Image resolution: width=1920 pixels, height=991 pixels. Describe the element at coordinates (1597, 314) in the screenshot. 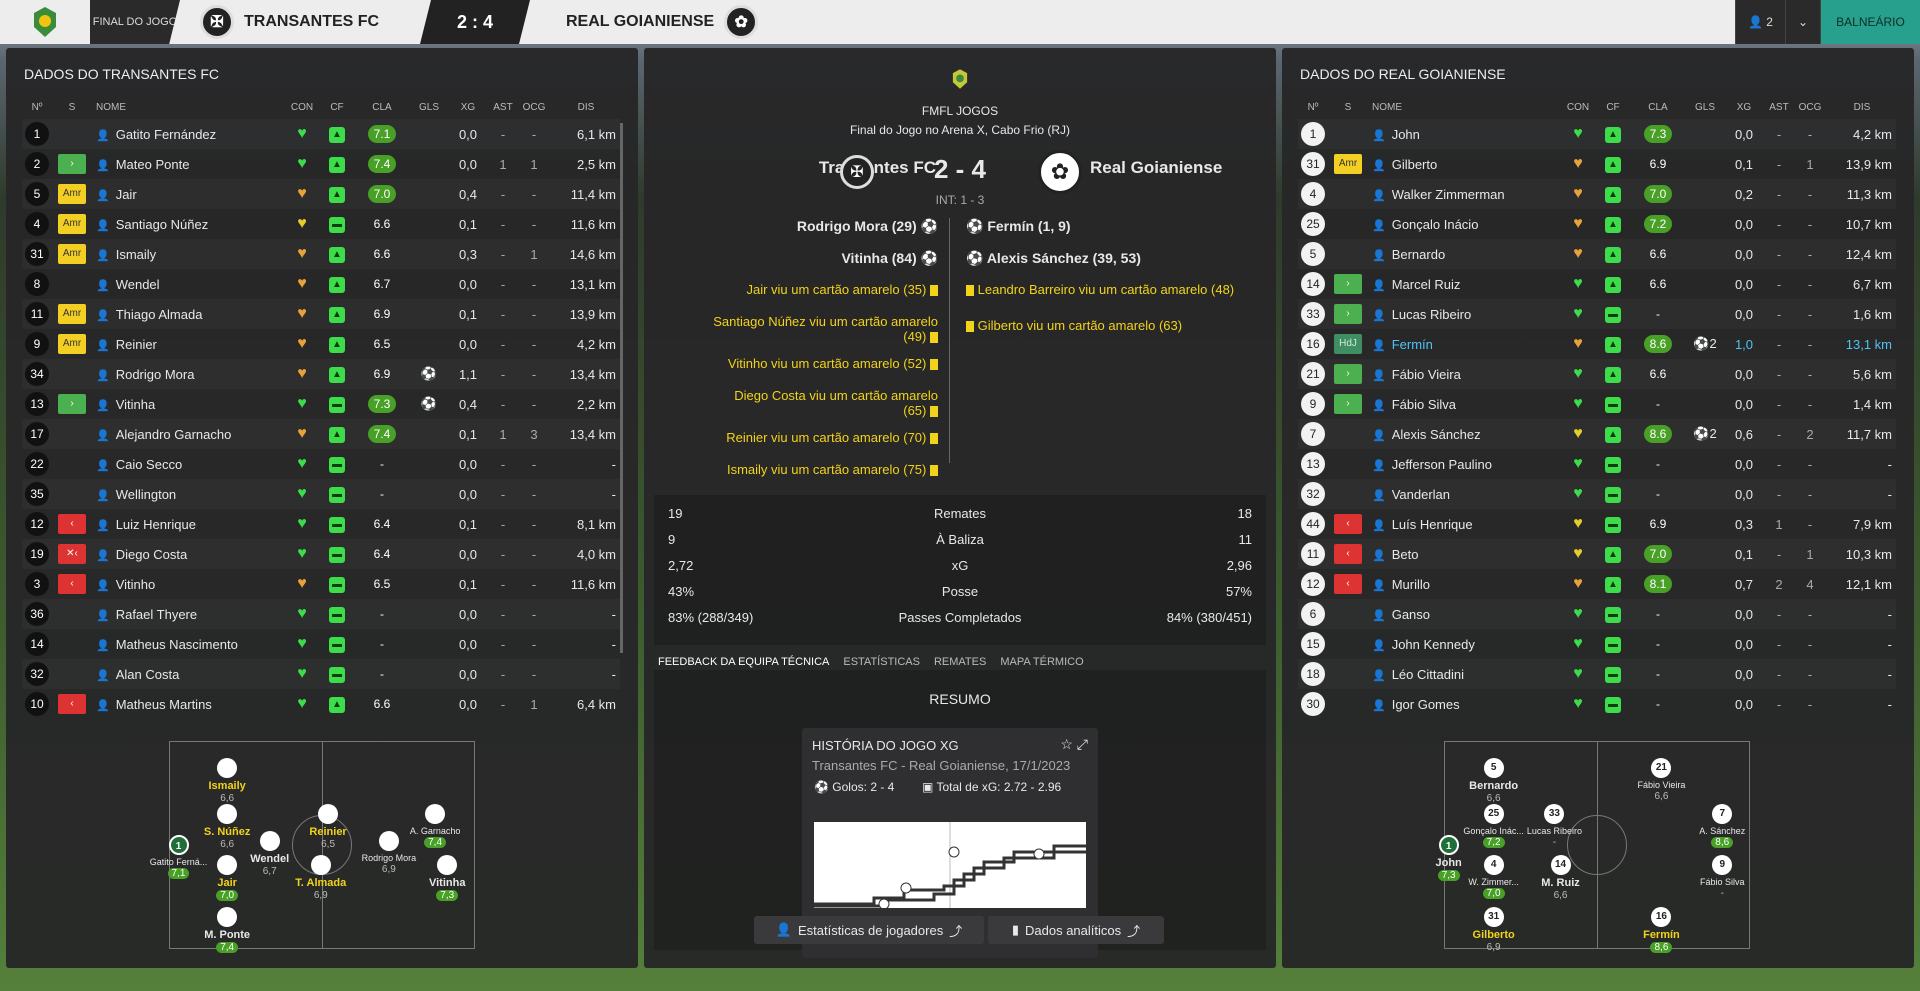

I see `table-row: 33 › 👤 Lucas Ribeiro ♥ ▬ - 0,0 - - 1,6 km` at that location.